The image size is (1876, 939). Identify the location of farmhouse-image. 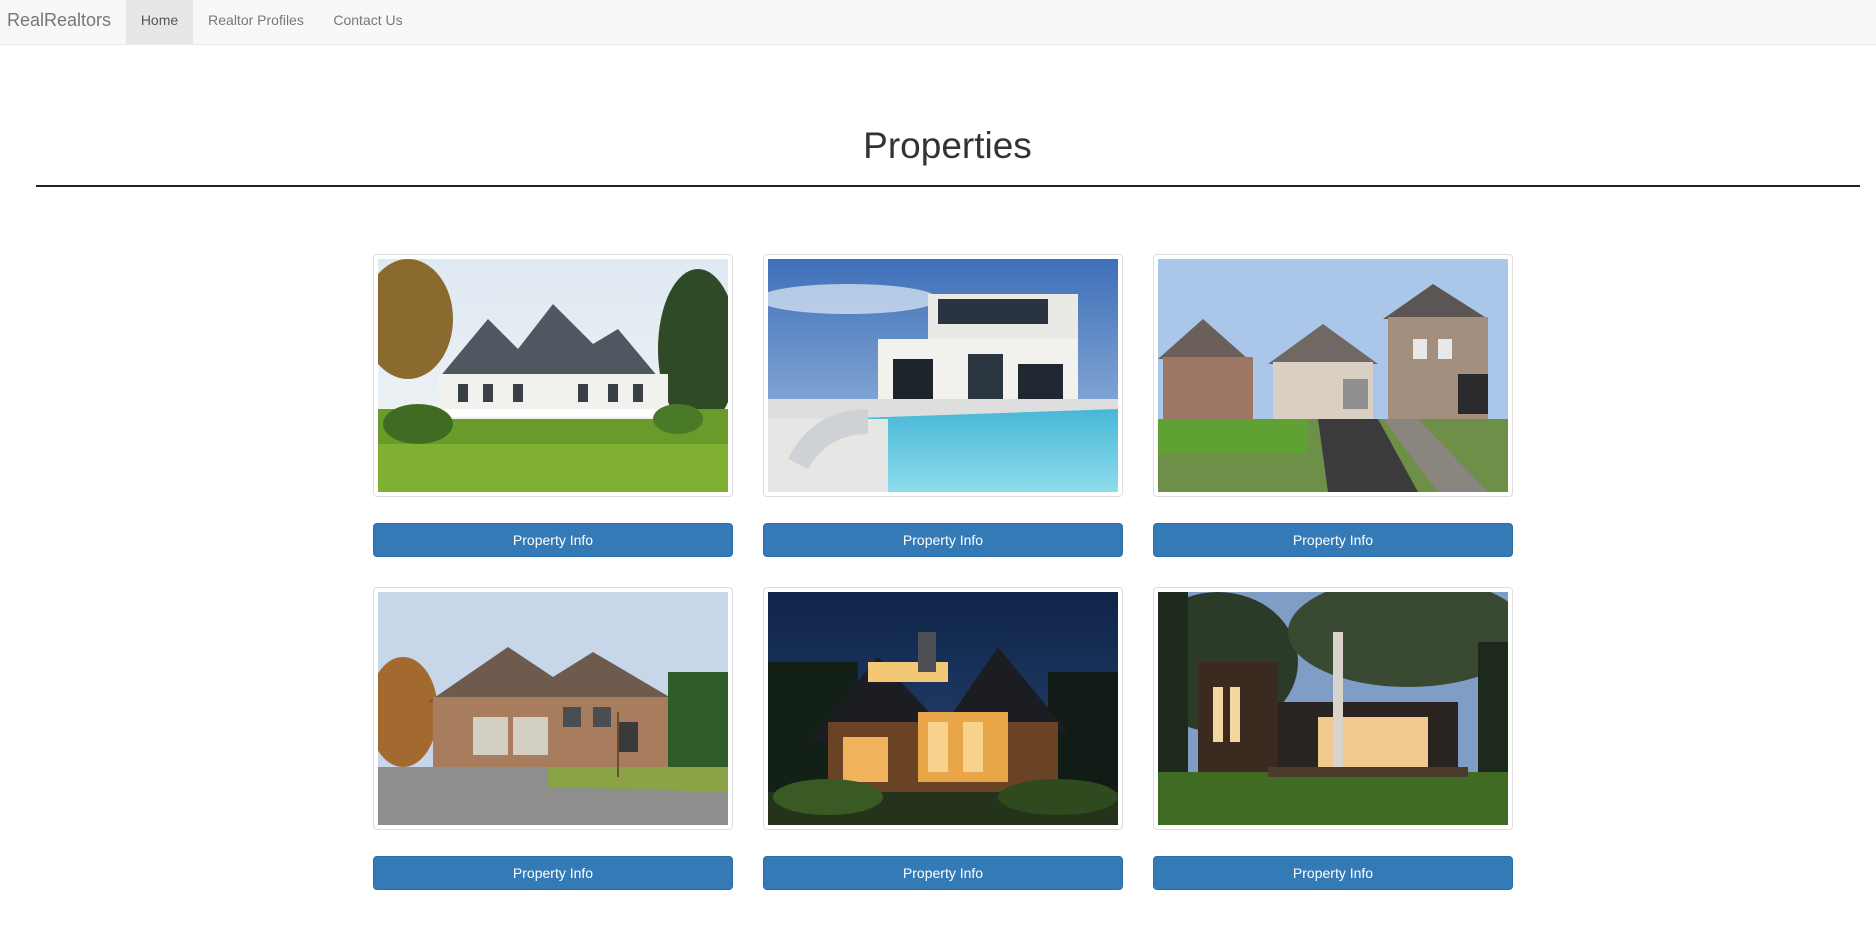
(553, 375).